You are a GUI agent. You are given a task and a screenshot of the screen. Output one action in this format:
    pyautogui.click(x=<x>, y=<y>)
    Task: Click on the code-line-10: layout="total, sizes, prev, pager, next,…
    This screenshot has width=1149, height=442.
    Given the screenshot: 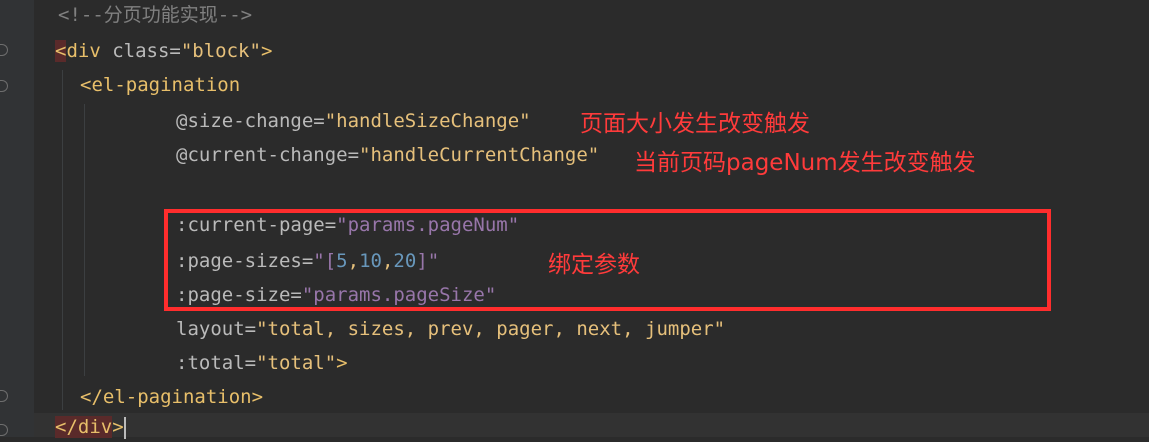 What is the action you would take?
    pyautogui.click(x=450, y=329)
    